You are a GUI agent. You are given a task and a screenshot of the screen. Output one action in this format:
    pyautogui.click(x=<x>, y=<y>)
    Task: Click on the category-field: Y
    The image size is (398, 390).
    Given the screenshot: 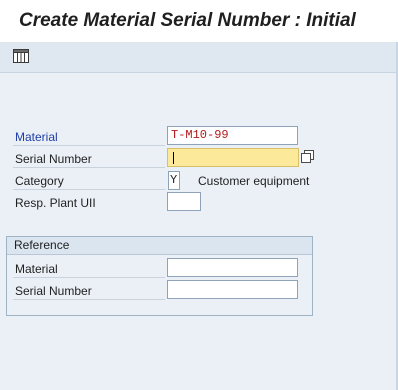 What is the action you would take?
    pyautogui.click(x=174, y=180)
    